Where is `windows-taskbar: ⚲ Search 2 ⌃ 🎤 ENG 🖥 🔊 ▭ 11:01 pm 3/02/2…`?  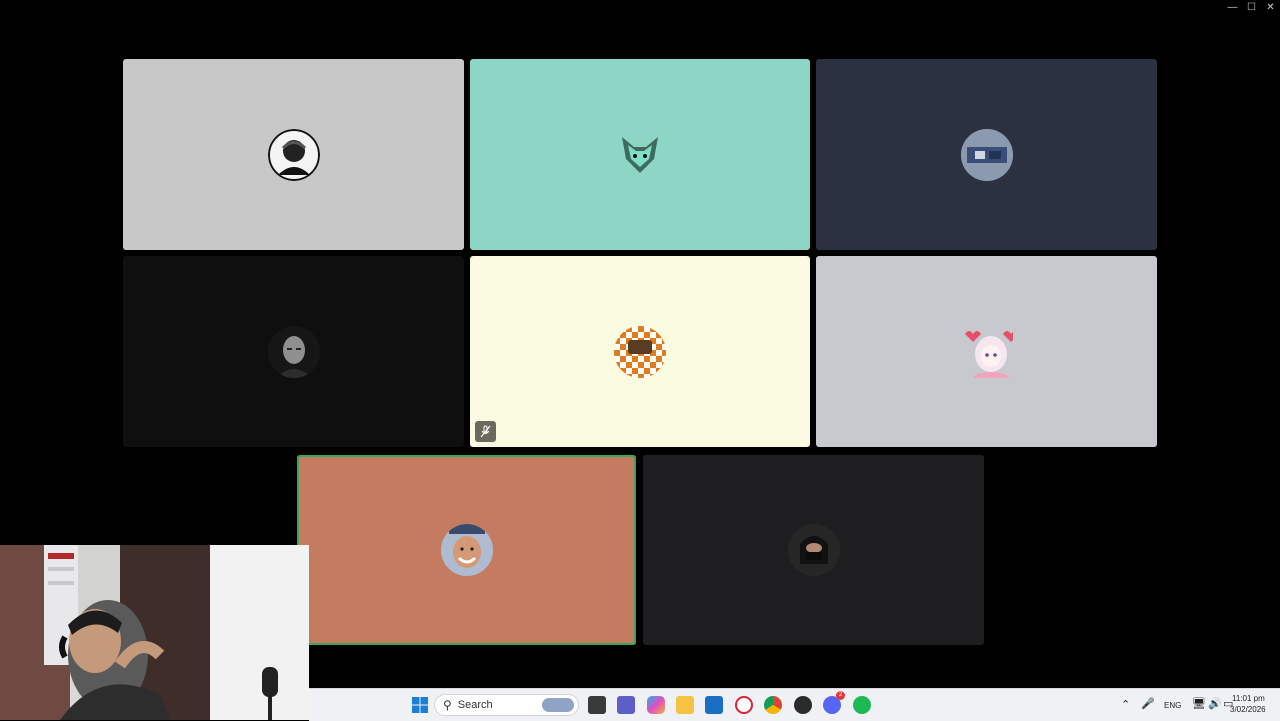
windows-taskbar: ⚲ Search 2 ⌃ 🎤 ENG 🖥 🔊 ▭ 11:01 pm 3/02/2… is located at coordinates (794, 704).